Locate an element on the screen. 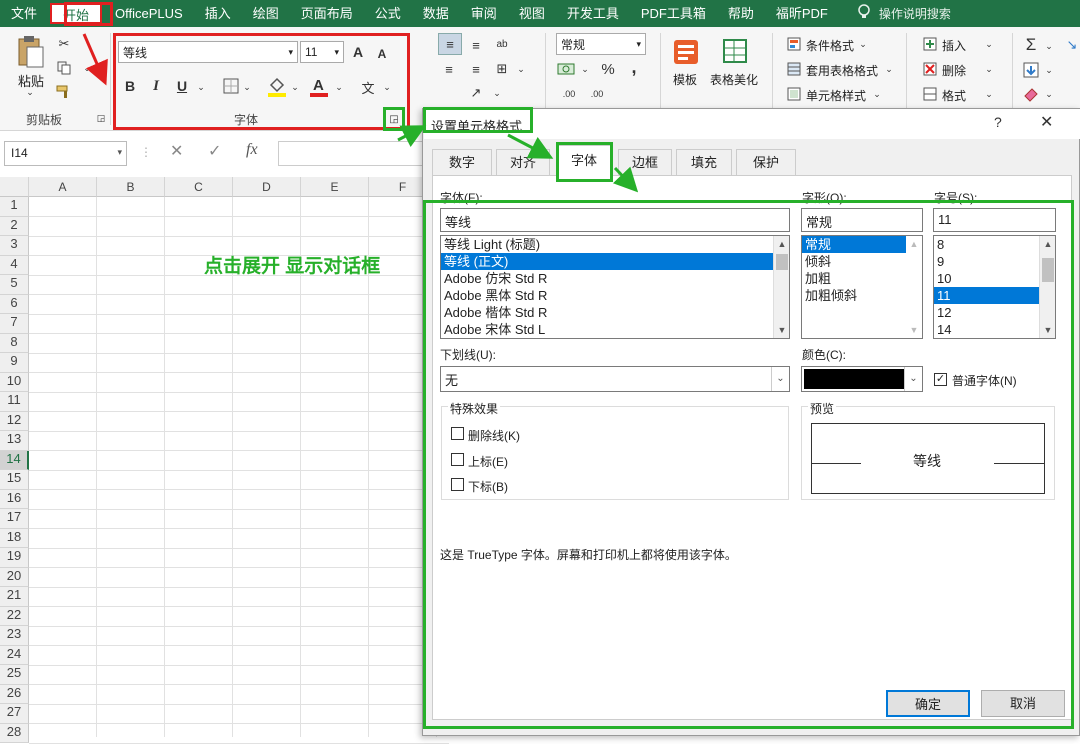 Image resolution: width=1080 pixels, height=744 pixels. column-header: C is located at coordinates (199, 187).